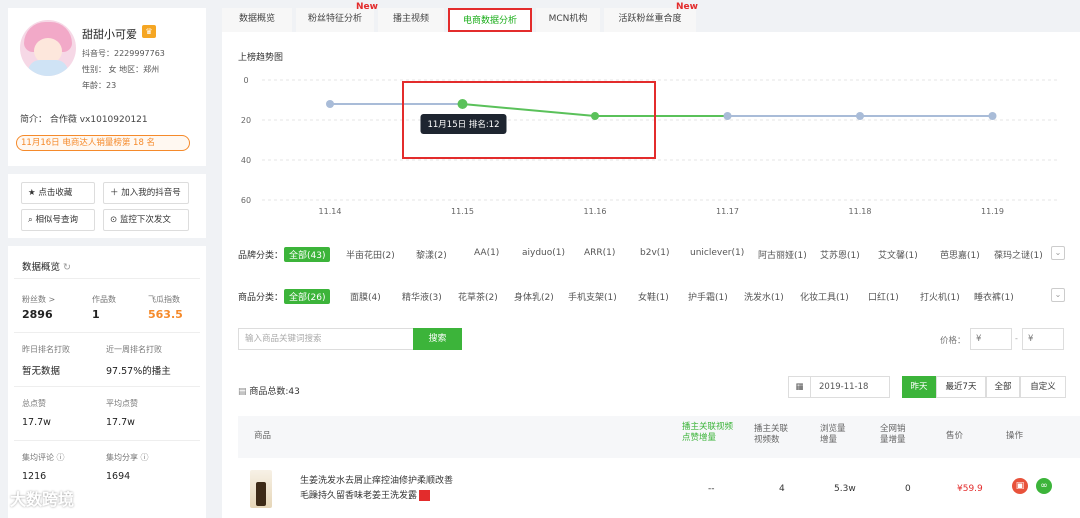 The width and height of the screenshot is (1080, 518). What do you see at coordinates (595, 211) in the screenshot?
I see `x-tick-label: 11.16` at bounding box center [595, 211].